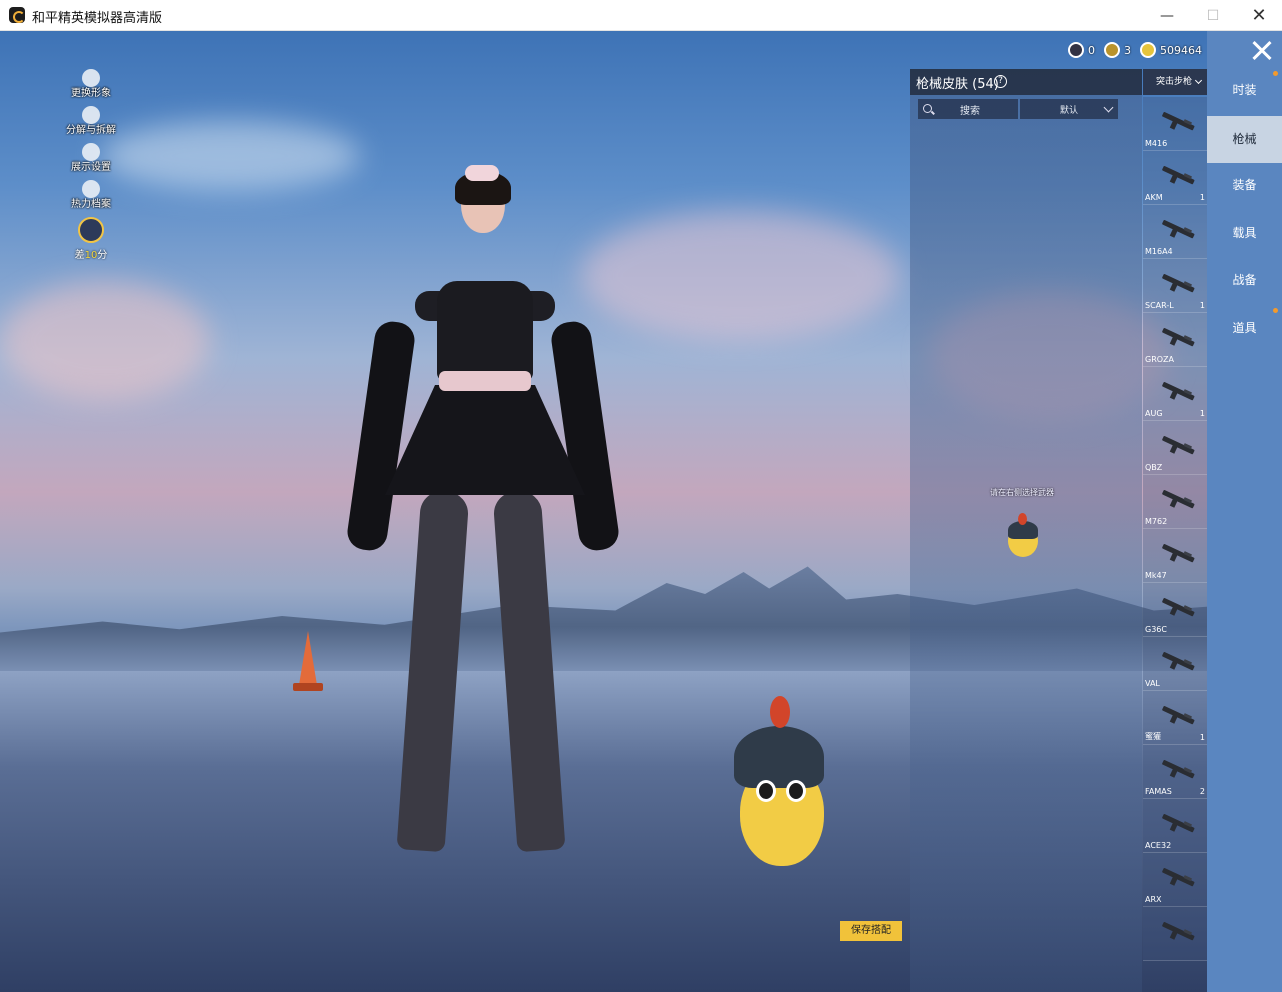  Describe the element at coordinates (957, 84) in the screenshot. I see `panel-title: 枪械皮肤 (54)` at that location.